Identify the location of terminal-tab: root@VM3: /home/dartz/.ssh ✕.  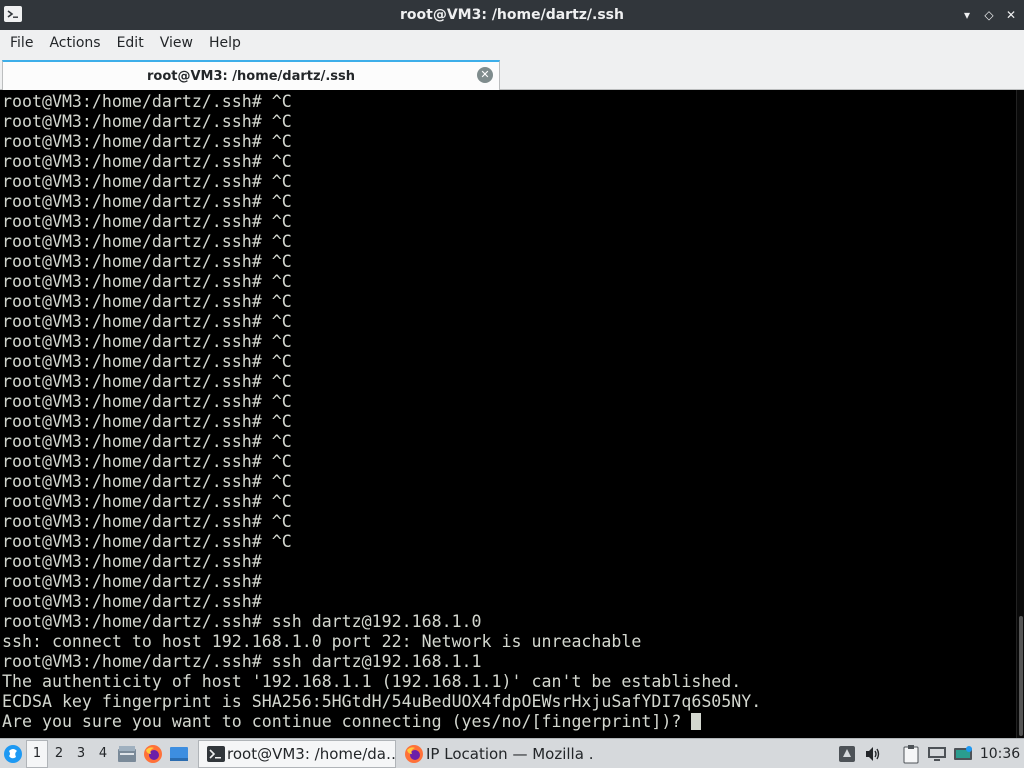
(251, 75).